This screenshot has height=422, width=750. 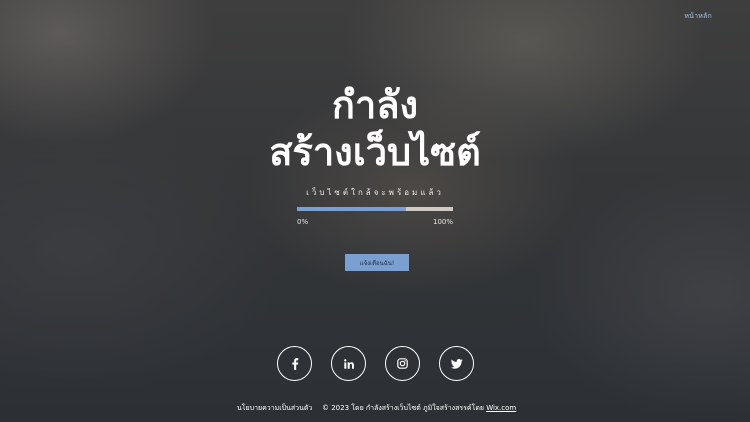 What do you see at coordinates (274, 408) in the screenshot?
I see `privacy-policy-link: นโยบายความเป็นส่วนตัว` at bounding box center [274, 408].